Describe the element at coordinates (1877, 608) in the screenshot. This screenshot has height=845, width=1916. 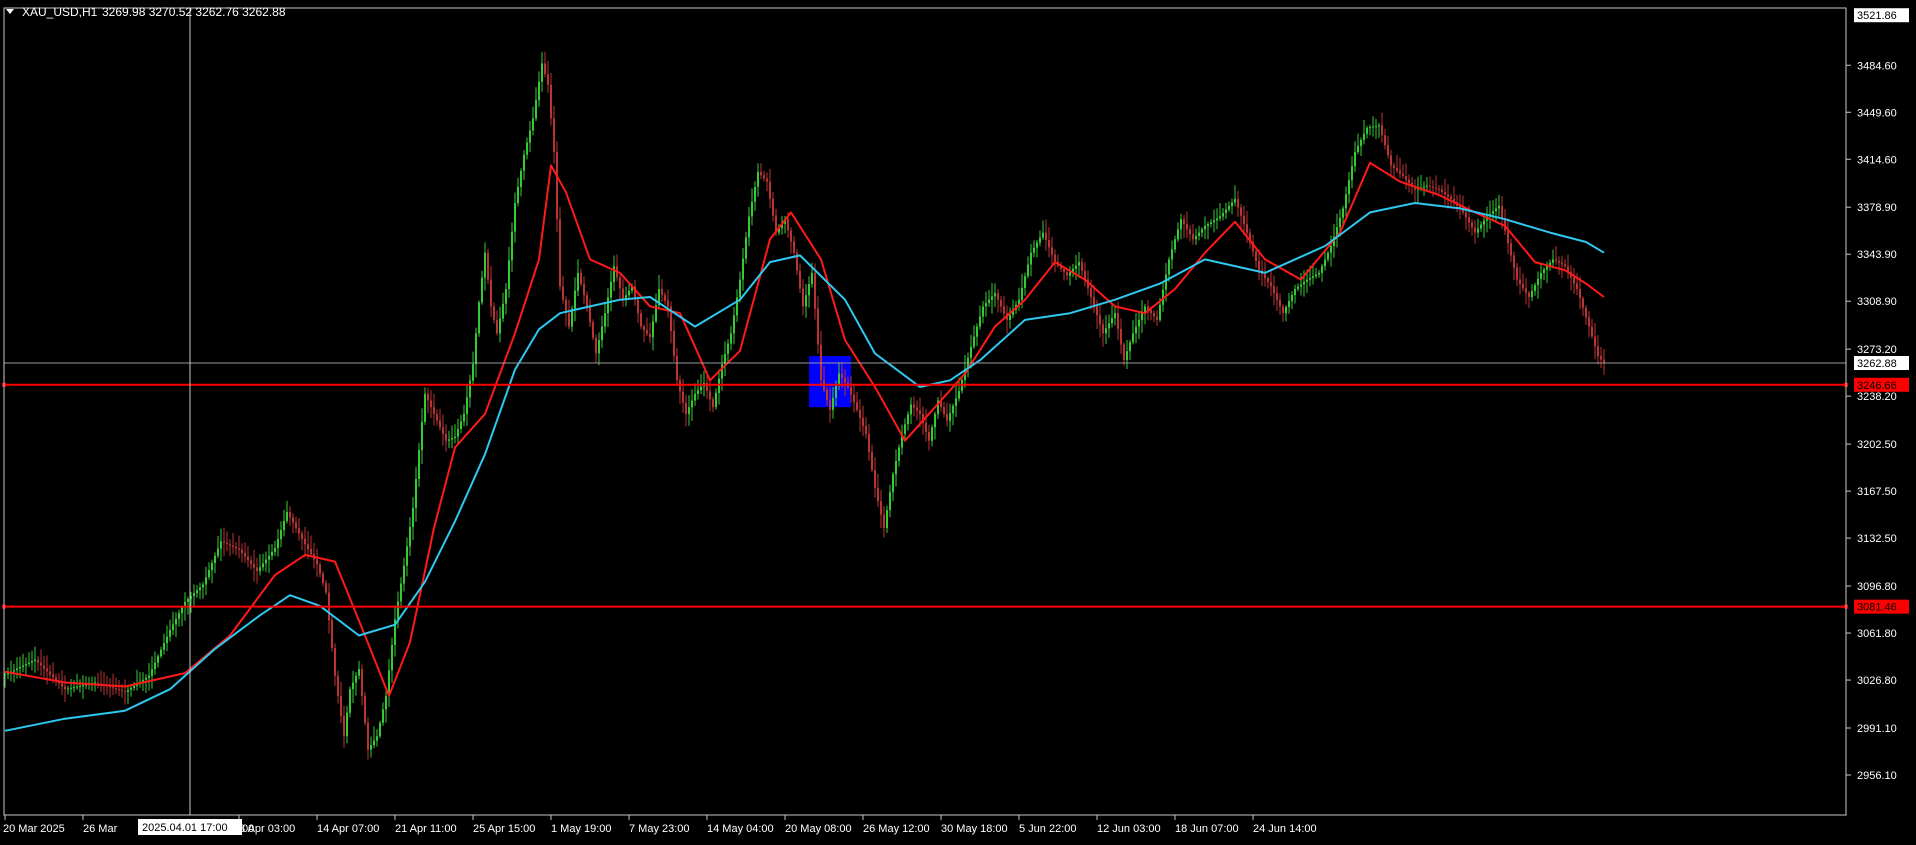
I see `horizontal-line-label: 3081.46` at that location.